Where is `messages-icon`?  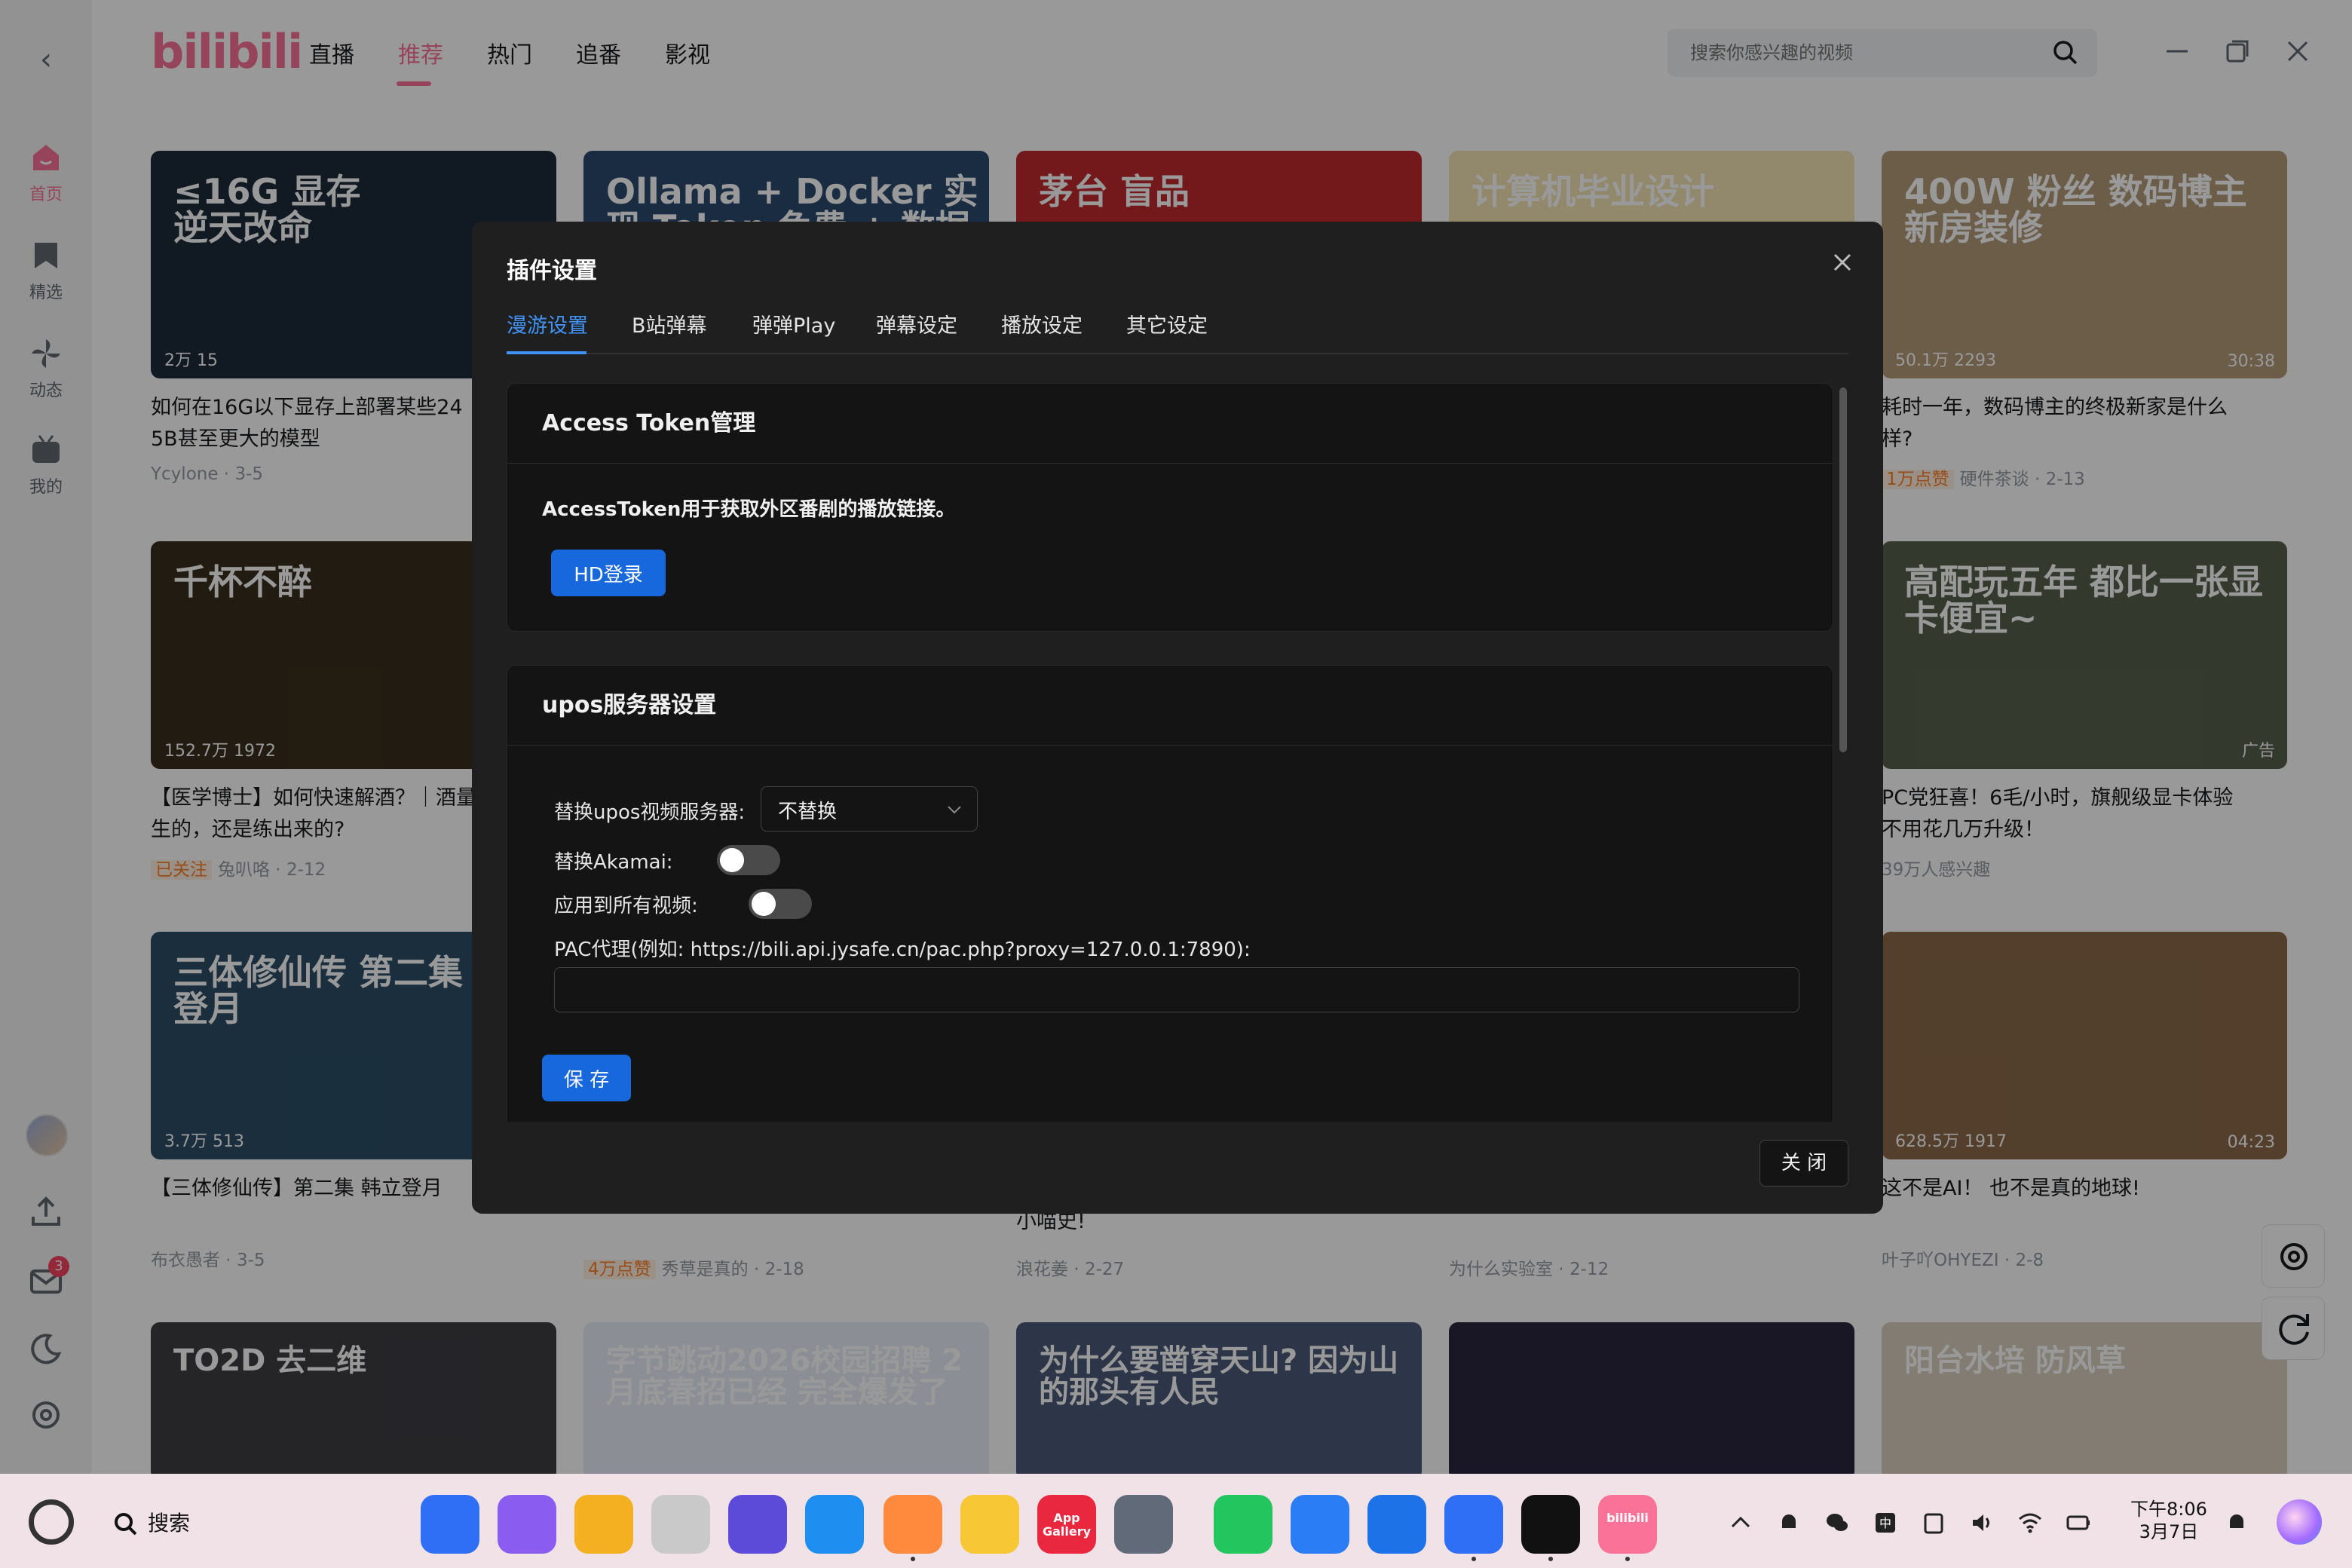
messages-icon is located at coordinates (1320, 1524).